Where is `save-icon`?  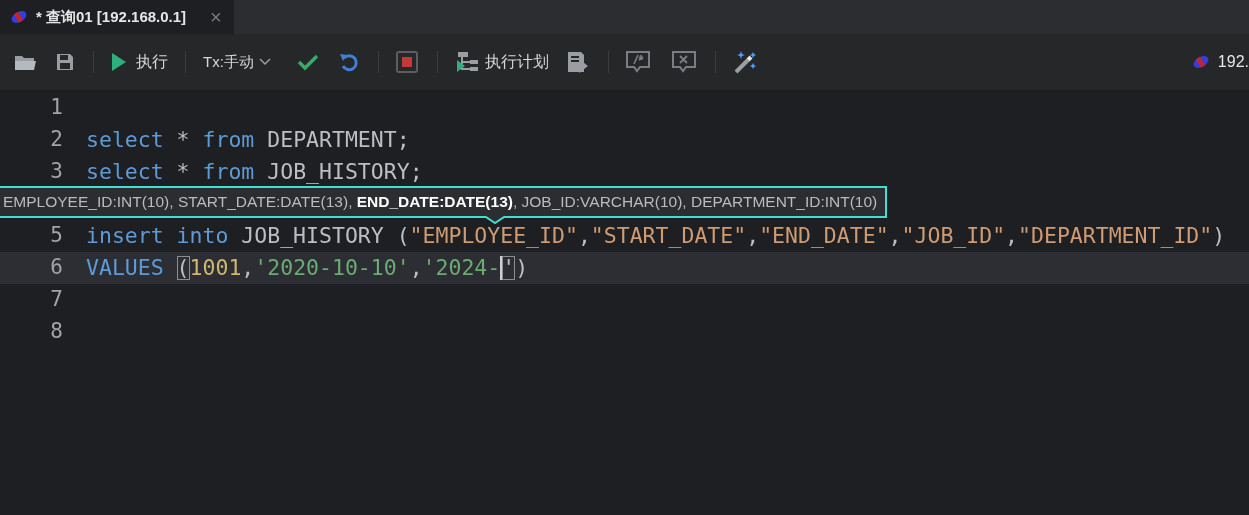
save-icon is located at coordinates (65, 62).